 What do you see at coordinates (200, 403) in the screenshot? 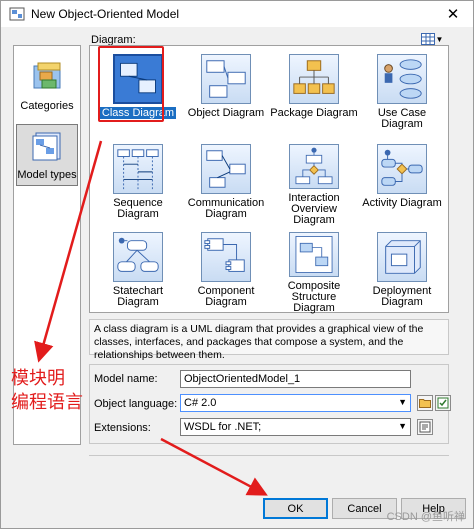
I see `object-language-value: C# 2.0` at bounding box center [200, 403].